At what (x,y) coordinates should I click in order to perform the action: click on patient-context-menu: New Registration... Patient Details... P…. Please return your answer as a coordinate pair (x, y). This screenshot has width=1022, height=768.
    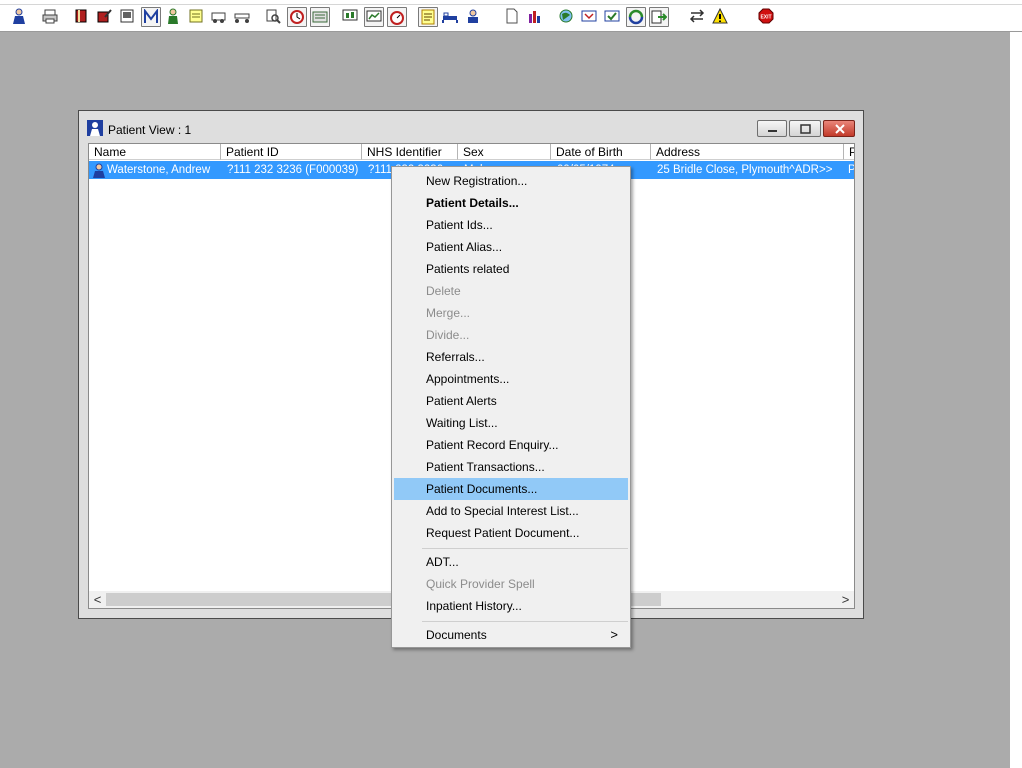
    Looking at the image, I should click on (511, 407).